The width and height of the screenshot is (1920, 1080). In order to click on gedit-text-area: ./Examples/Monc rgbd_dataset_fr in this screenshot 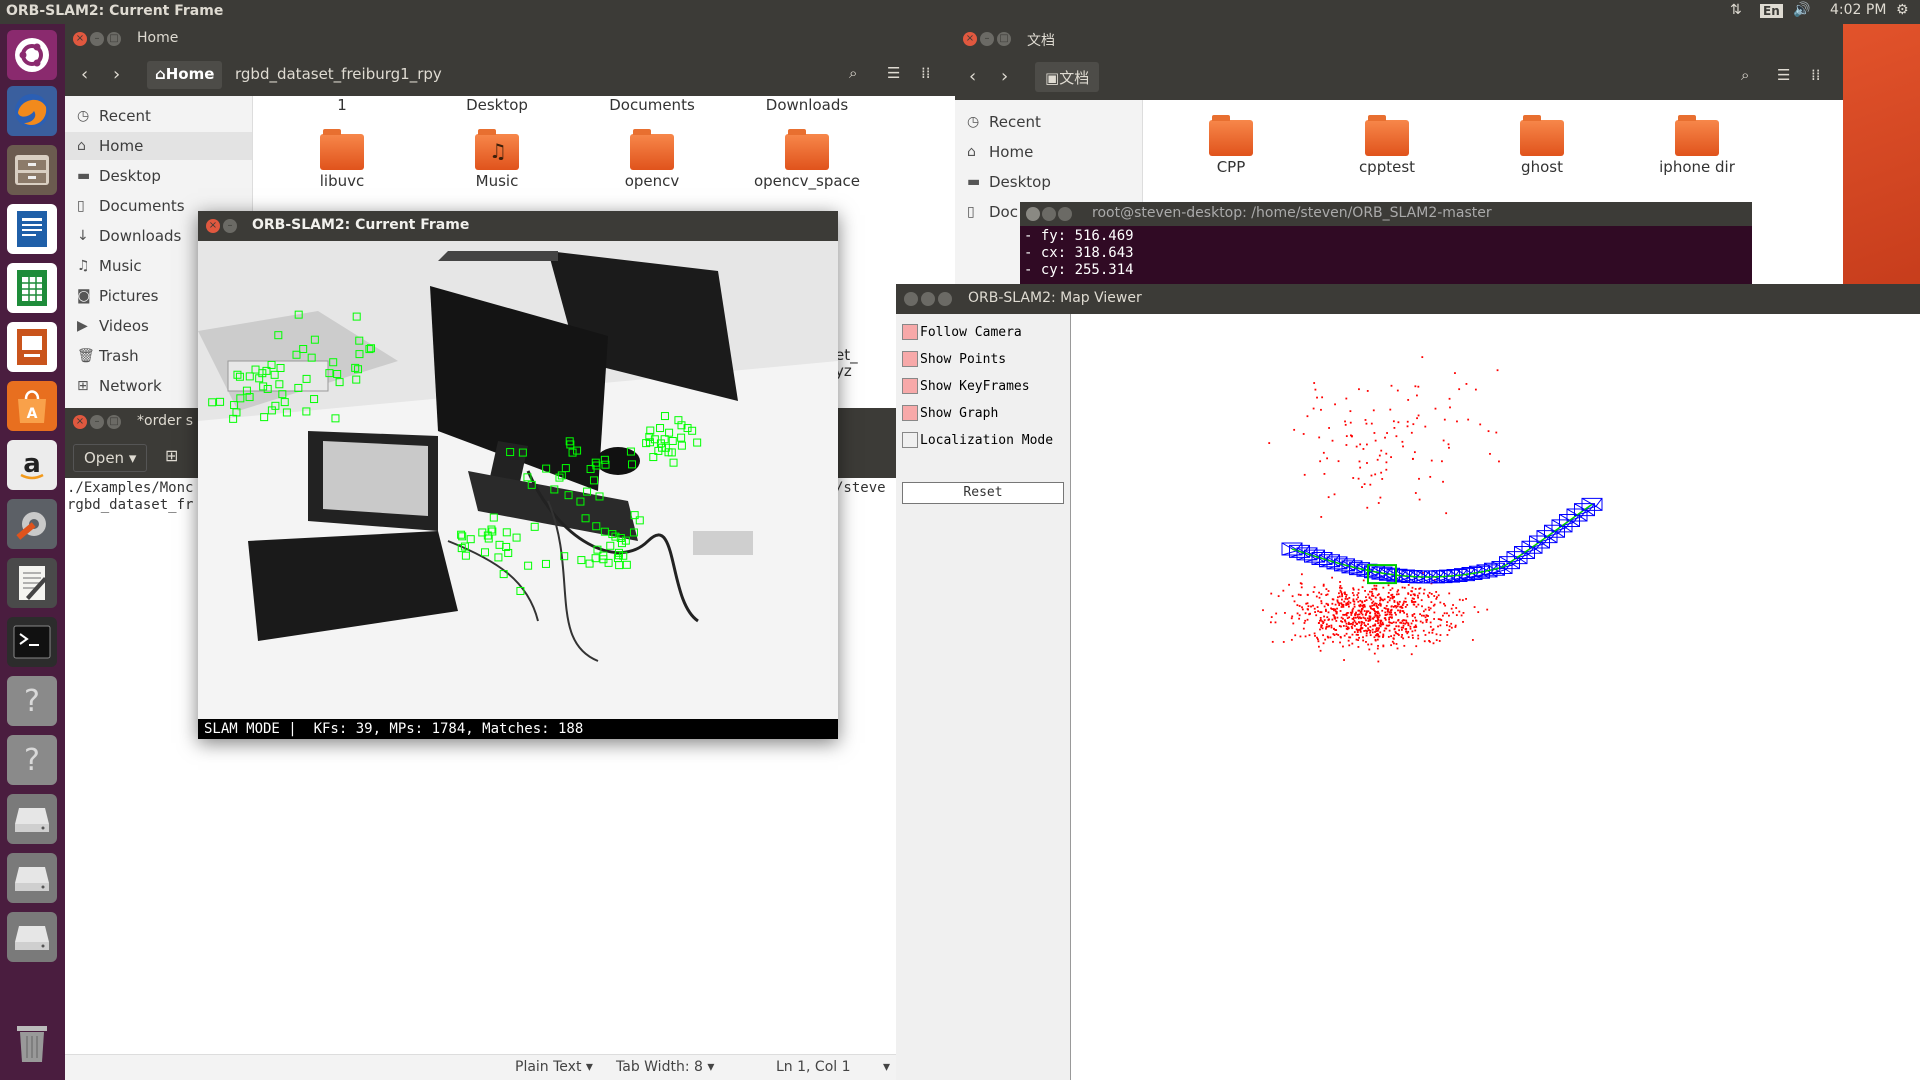, I will do `click(130, 497)`.